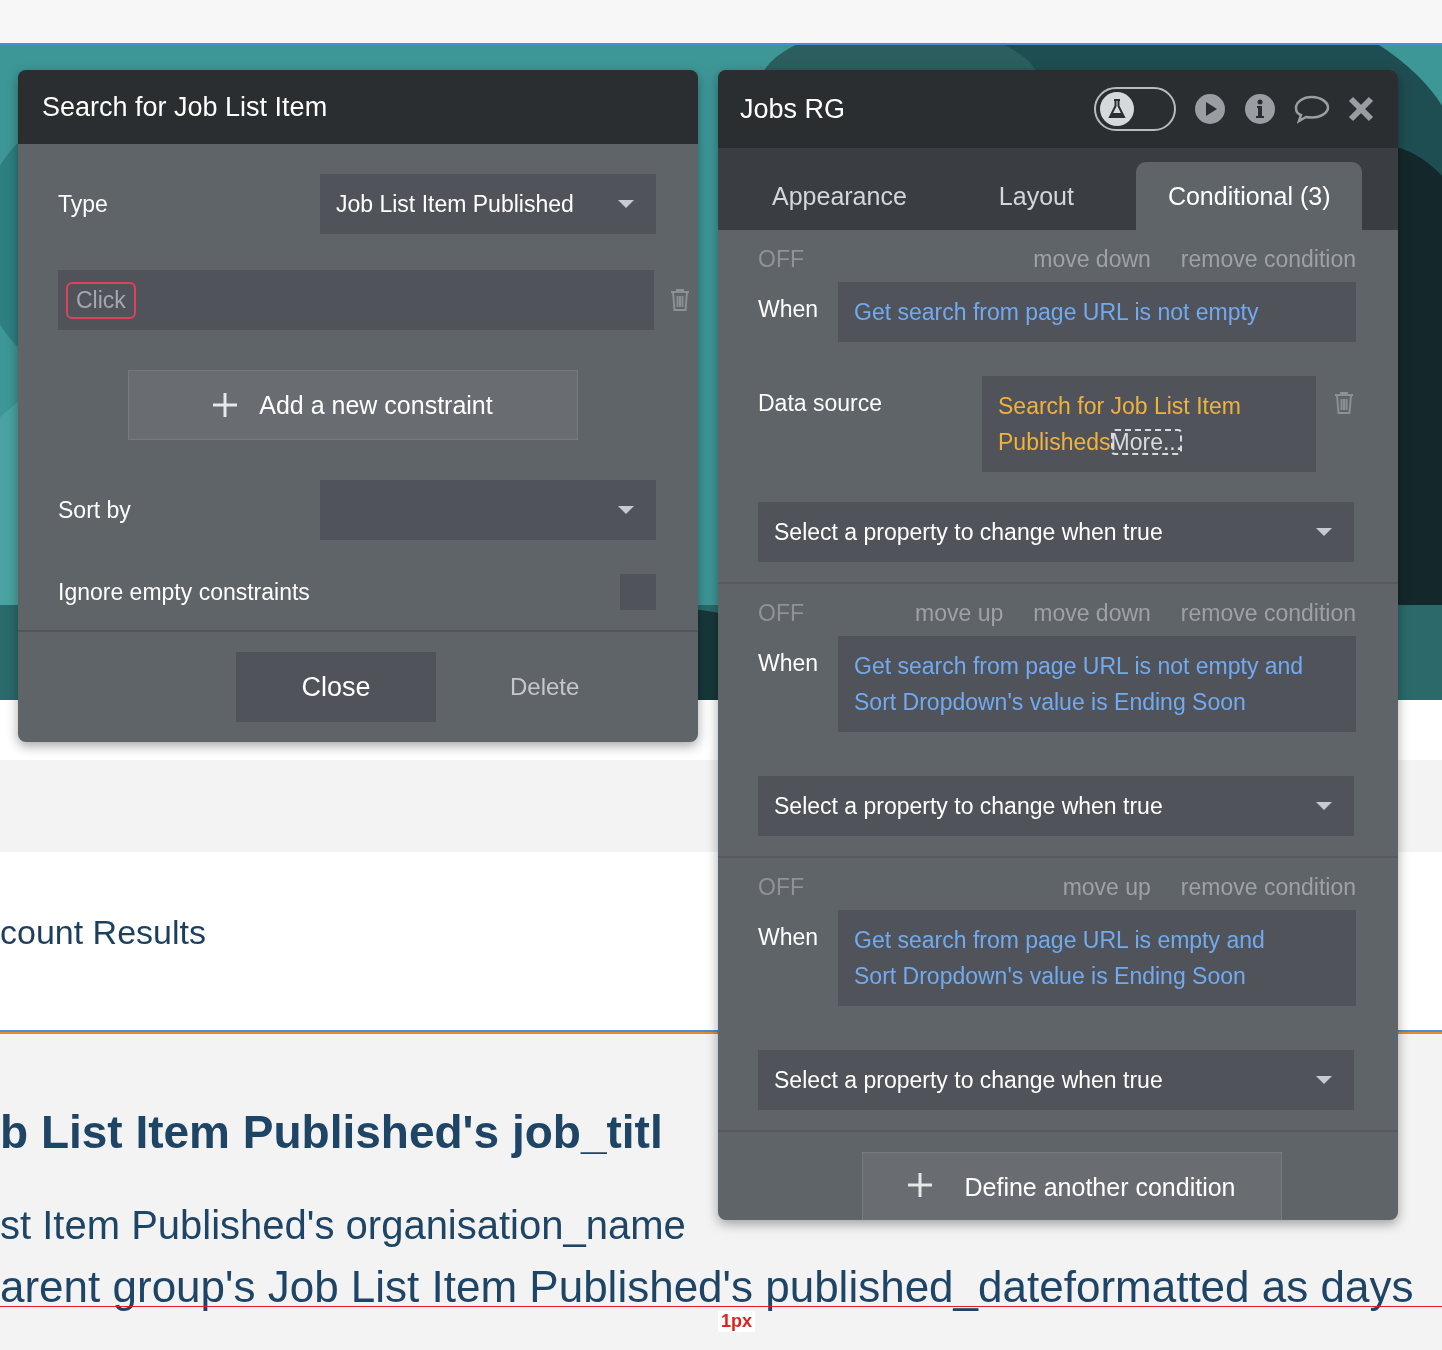 The height and width of the screenshot is (1350, 1442). I want to click on measure-label: 1px, so click(737, 1321).